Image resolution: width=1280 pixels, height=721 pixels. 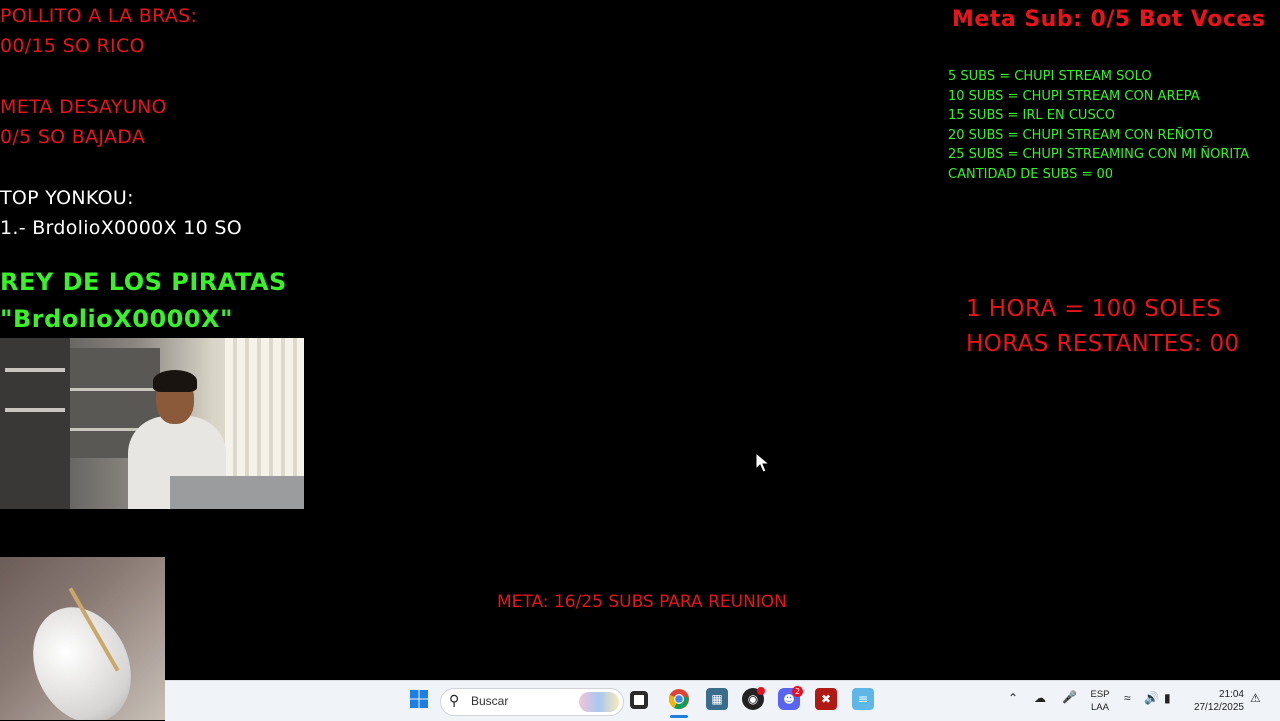 I want to click on task-view-button, so click(x=639, y=700).